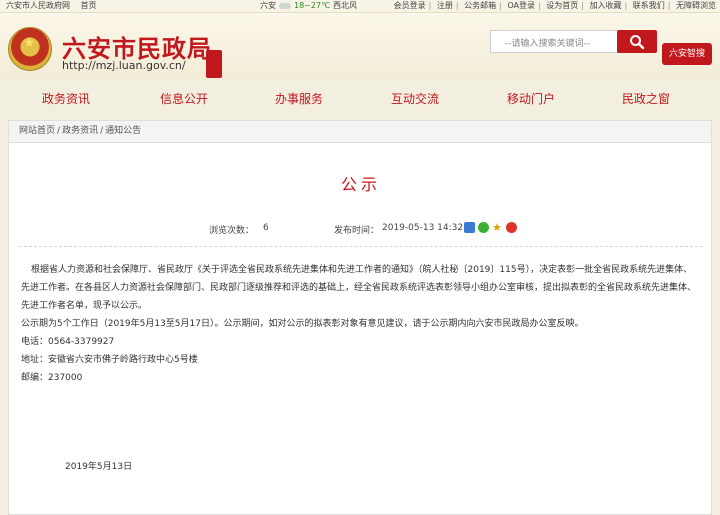 Image resolution: width=720 pixels, height=515 pixels. What do you see at coordinates (469, 227) in the screenshot?
I see `share-qzone-icon` at bounding box center [469, 227].